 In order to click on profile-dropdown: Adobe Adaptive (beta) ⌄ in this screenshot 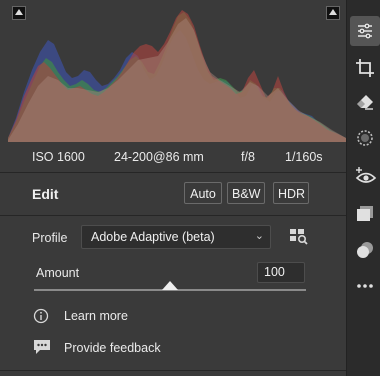, I will do `click(176, 237)`.